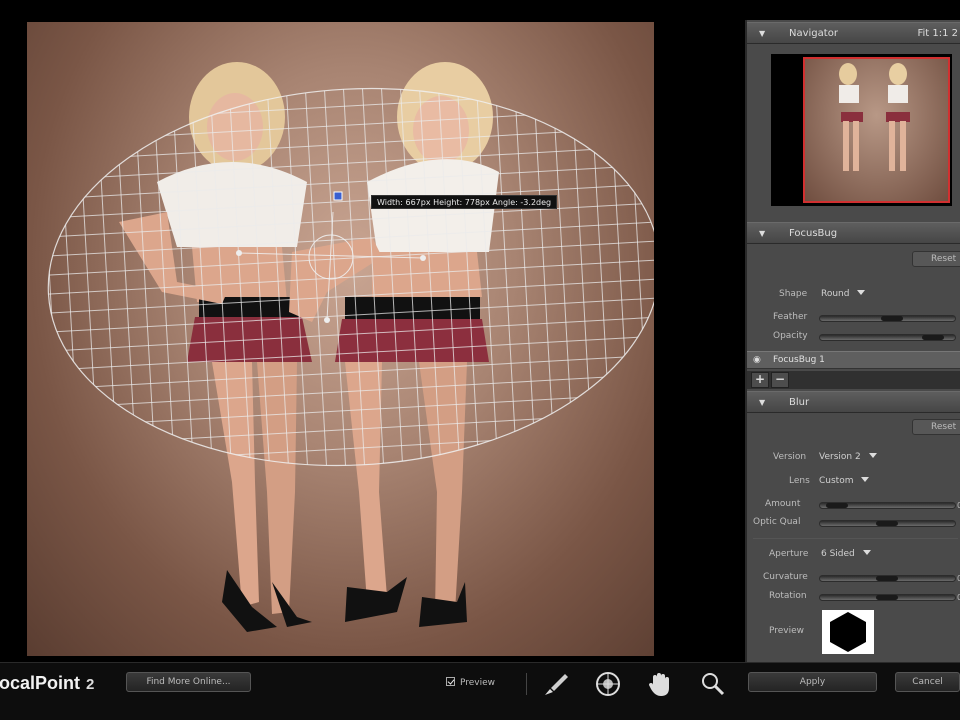 The width and height of the screenshot is (960, 720). What do you see at coordinates (853, 360) in the screenshot?
I see `focusbug-layer-row: ◉ FocusBug 1` at bounding box center [853, 360].